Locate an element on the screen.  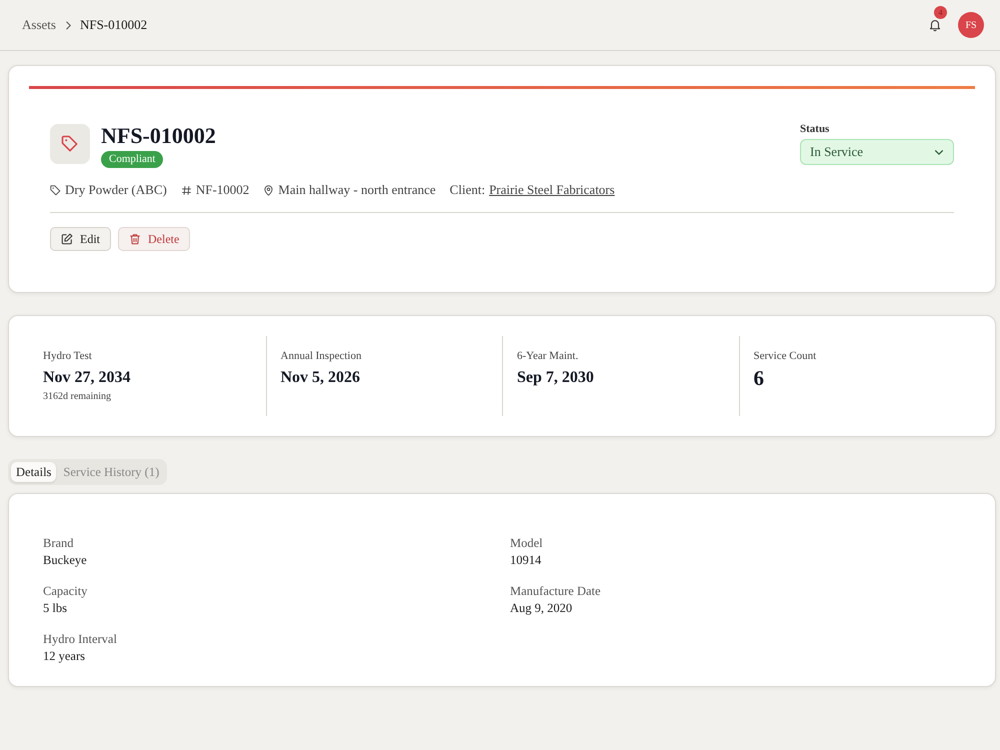
breadcrumb-link: Assets is located at coordinates (39, 25).